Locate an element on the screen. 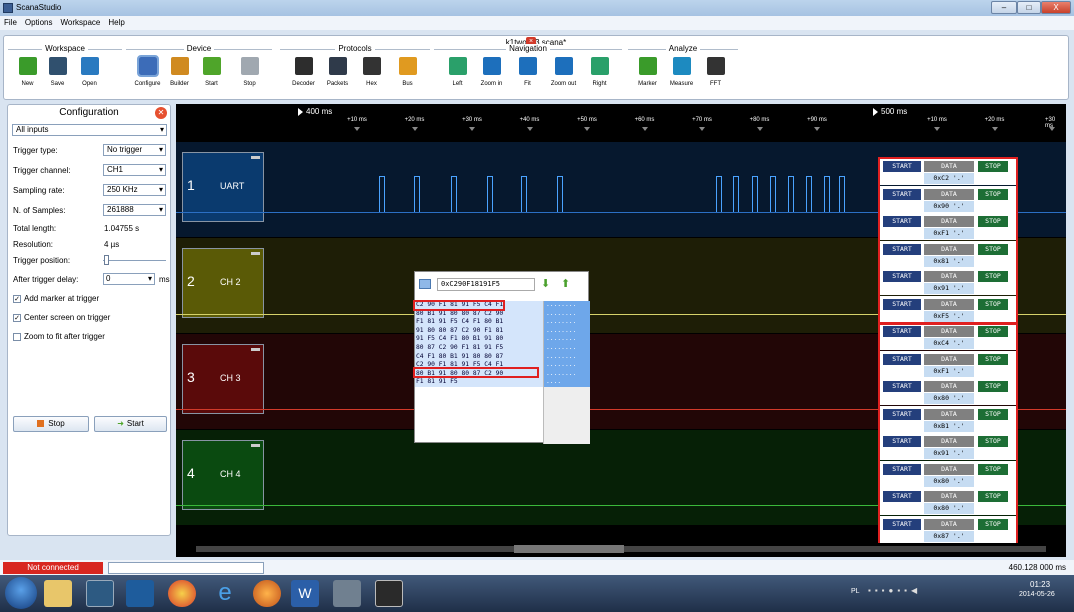 The image size is (1074, 612). right-button: Right is located at coordinates (599, 75).